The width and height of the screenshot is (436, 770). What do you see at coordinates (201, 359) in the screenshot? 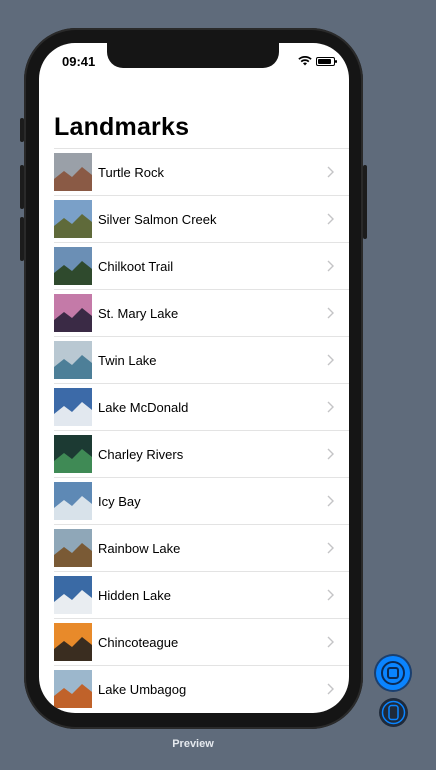
I see `list-item: Twin Lake` at bounding box center [201, 359].